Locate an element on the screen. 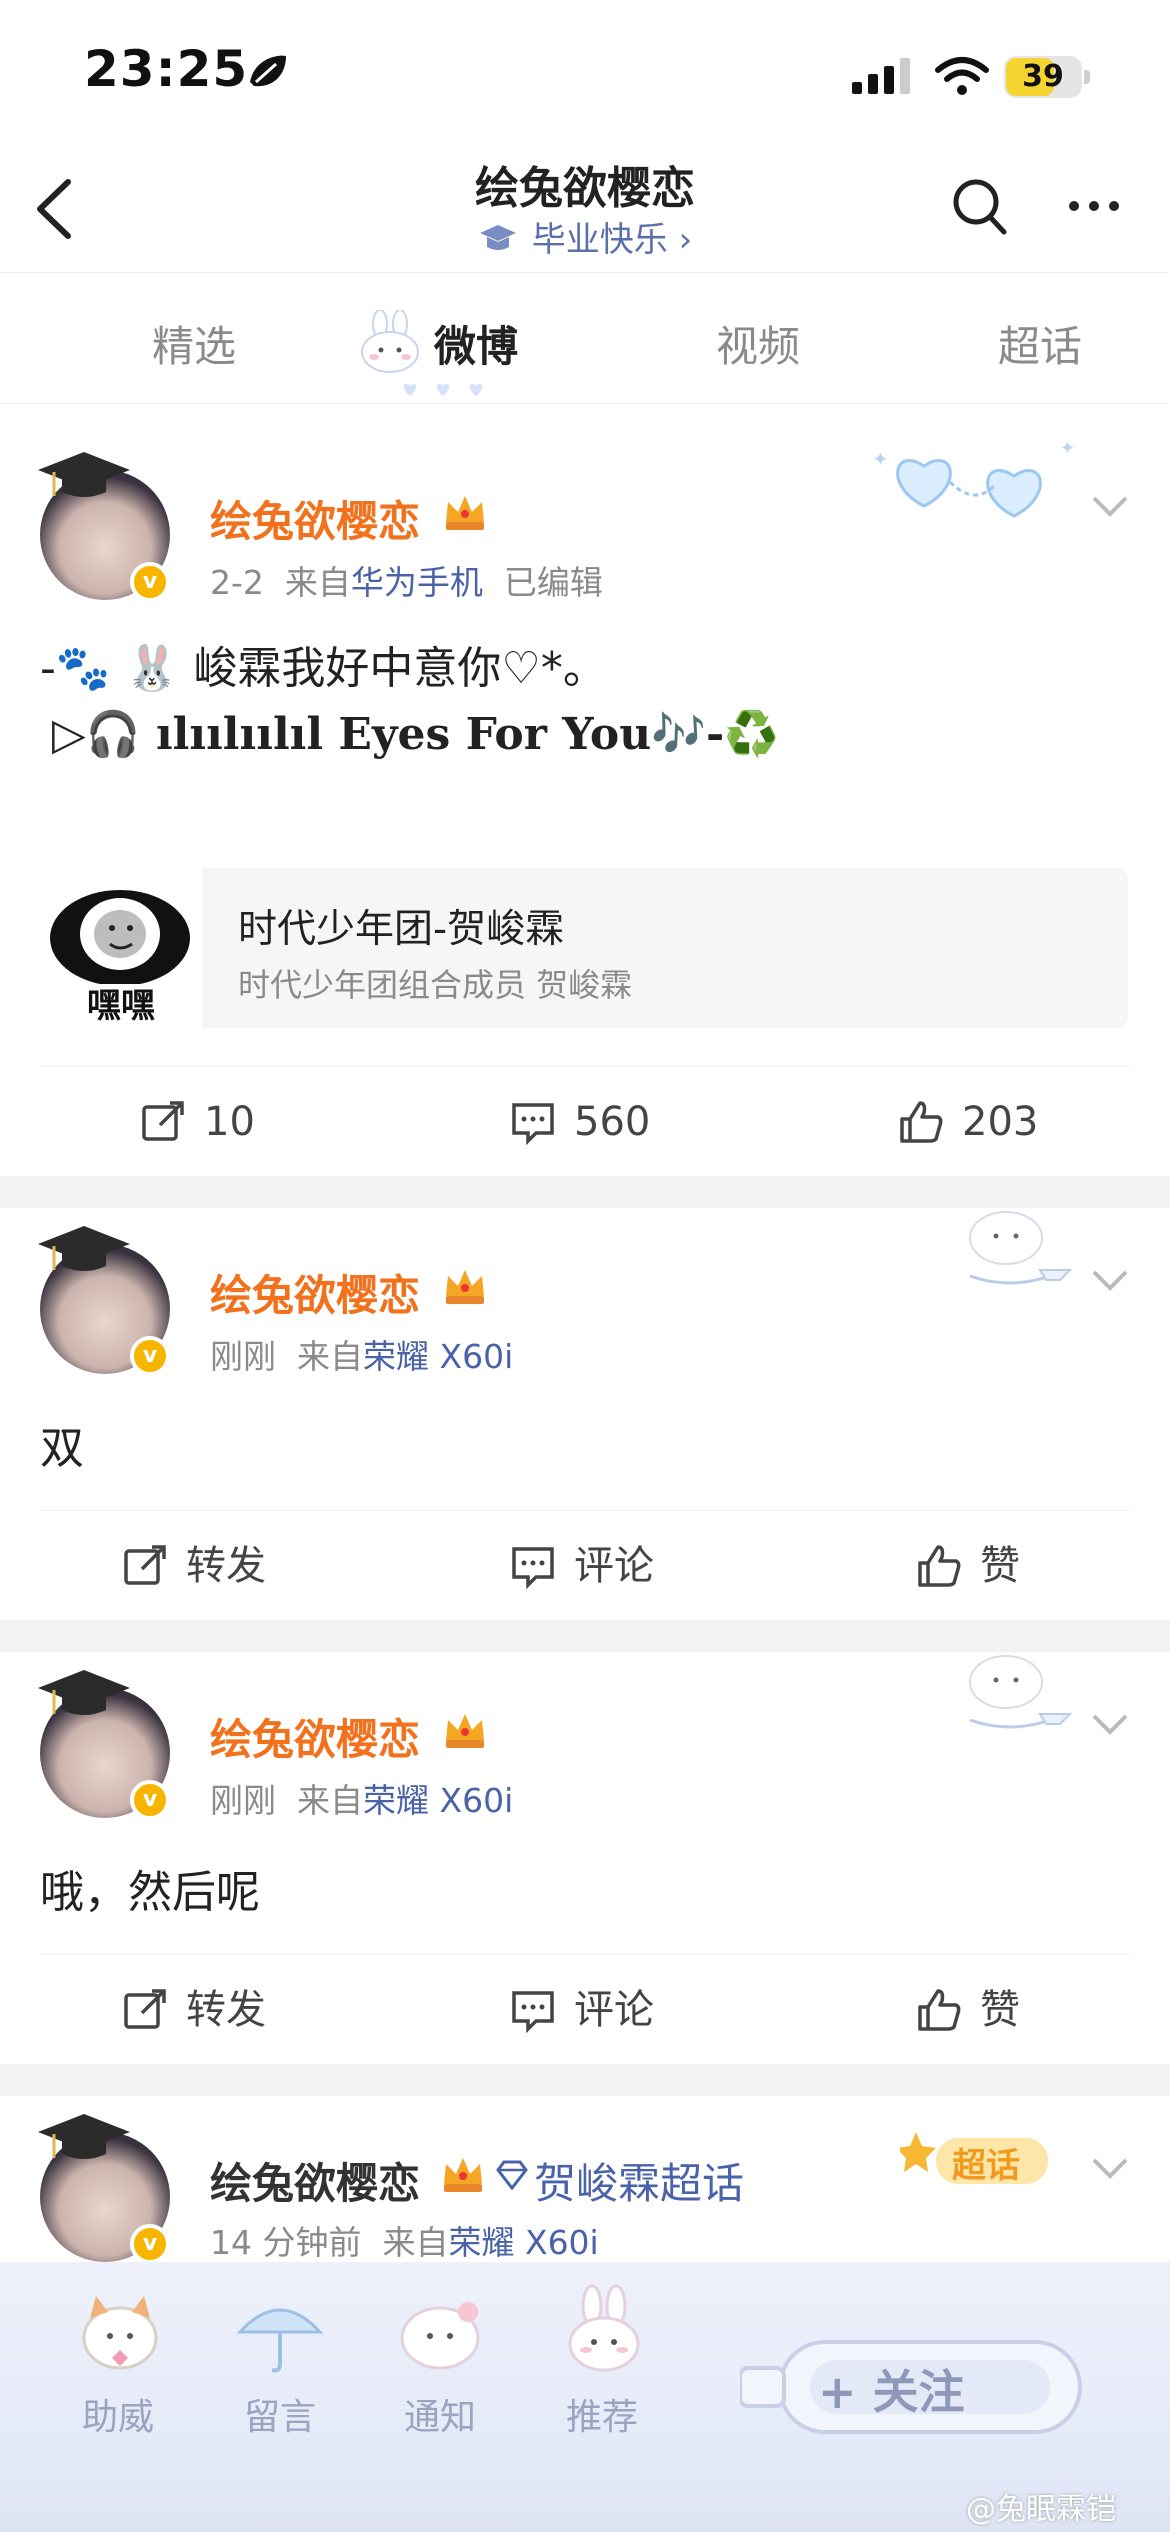  repost-count: 10 is located at coordinates (229, 1122).